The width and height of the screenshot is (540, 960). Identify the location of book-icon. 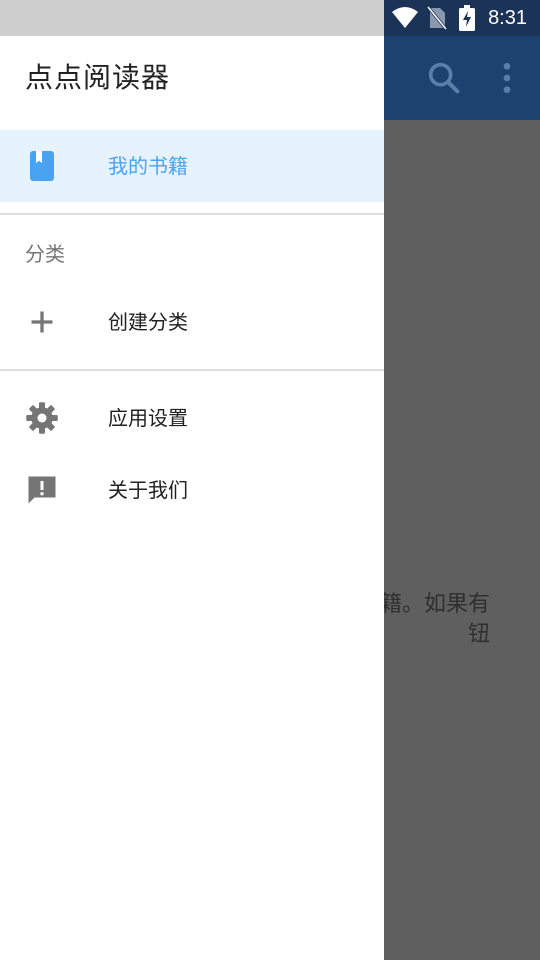
(42, 166).